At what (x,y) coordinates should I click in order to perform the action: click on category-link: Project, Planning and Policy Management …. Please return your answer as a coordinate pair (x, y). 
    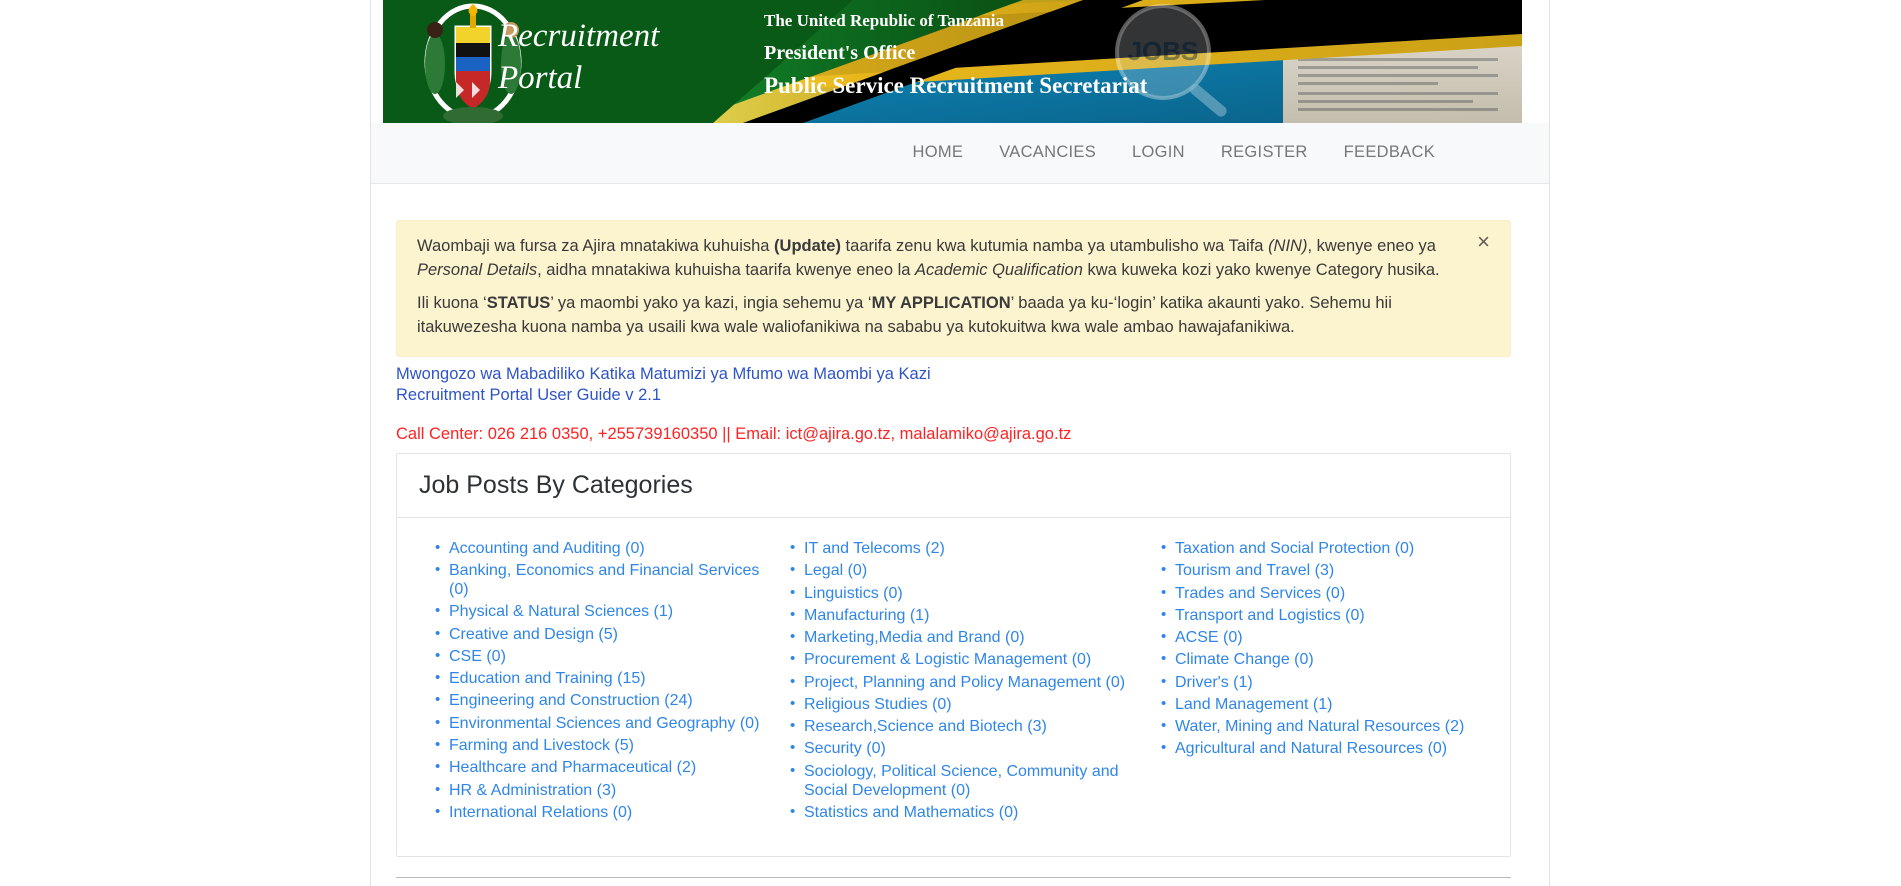
    Looking at the image, I should click on (964, 682).